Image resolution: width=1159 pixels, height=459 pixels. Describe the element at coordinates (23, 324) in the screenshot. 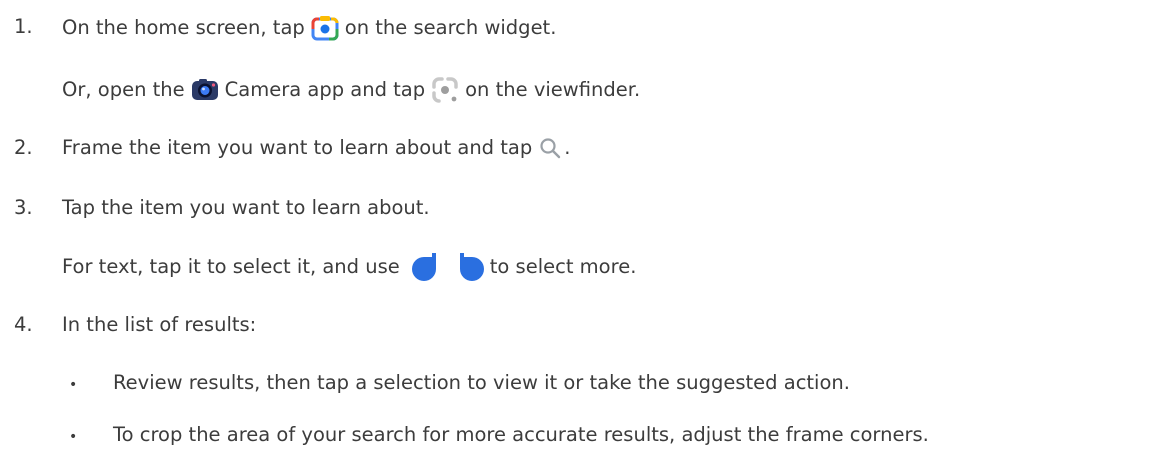

I see `step-number: 4.` at that location.